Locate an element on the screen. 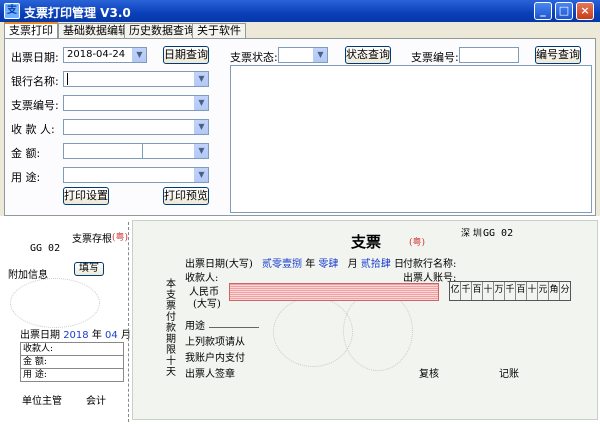 The image size is (600, 424). fill-button: 填写 is located at coordinates (89, 269).